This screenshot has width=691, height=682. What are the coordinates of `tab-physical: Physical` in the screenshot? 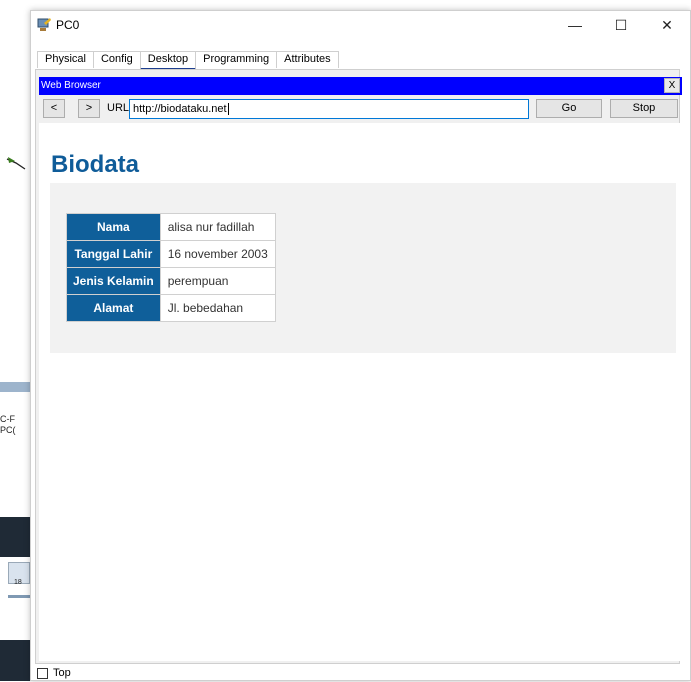 It's located at (65, 59).